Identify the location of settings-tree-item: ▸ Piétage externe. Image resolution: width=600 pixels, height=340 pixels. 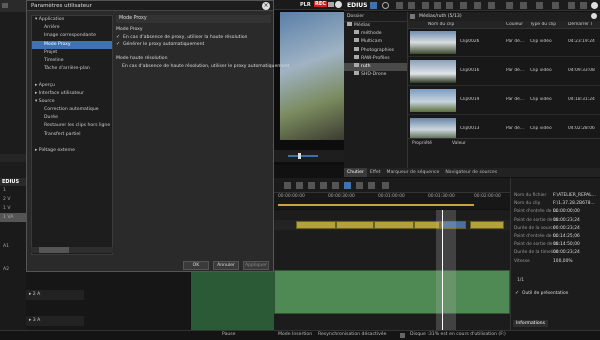
(72, 151).